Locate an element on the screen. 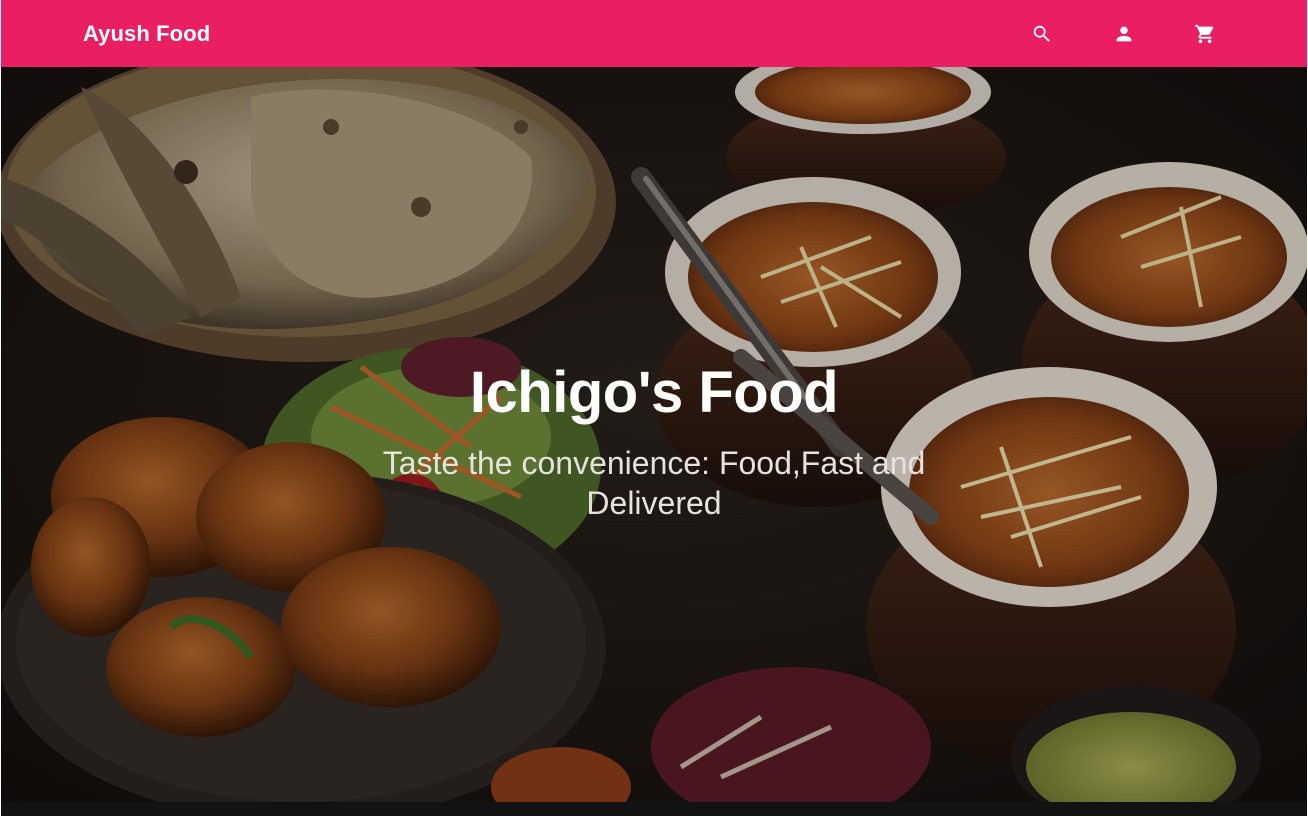 The image size is (1308, 816). brand-title: Ayush Food is located at coordinates (146, 34).